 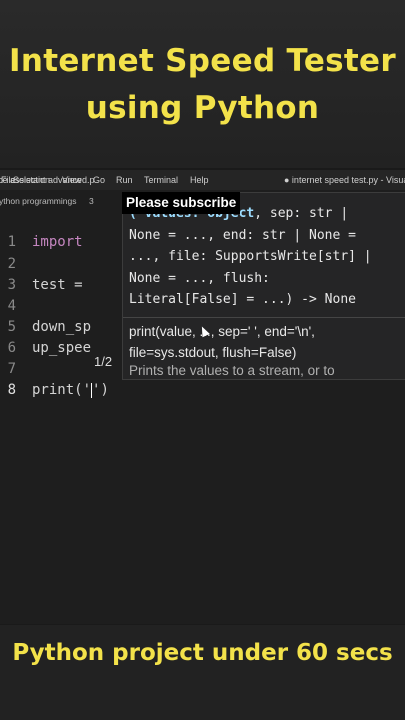 I want to click on code-line-6: up_spee, so click(x=61, y=348).